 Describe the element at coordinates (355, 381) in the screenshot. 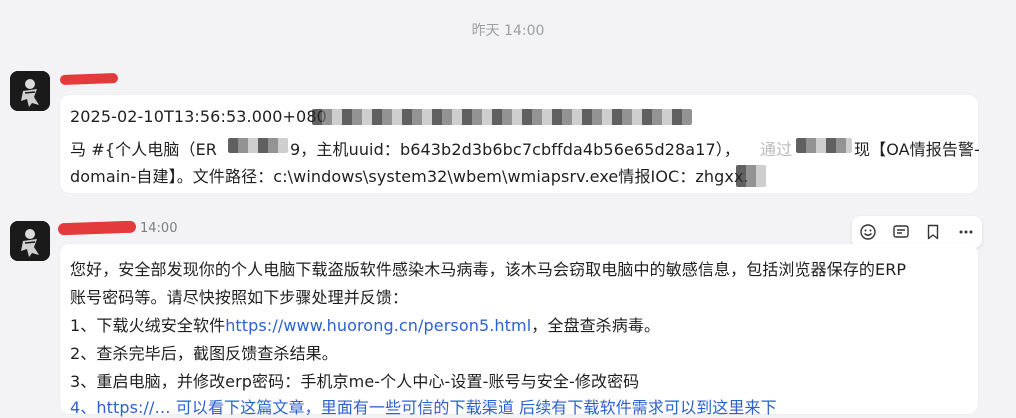

I see `step-3-line: 3、重启电脑，并修改erp密码：手机京me-个人中心-设置-账号与安全-修改密码` at that location.